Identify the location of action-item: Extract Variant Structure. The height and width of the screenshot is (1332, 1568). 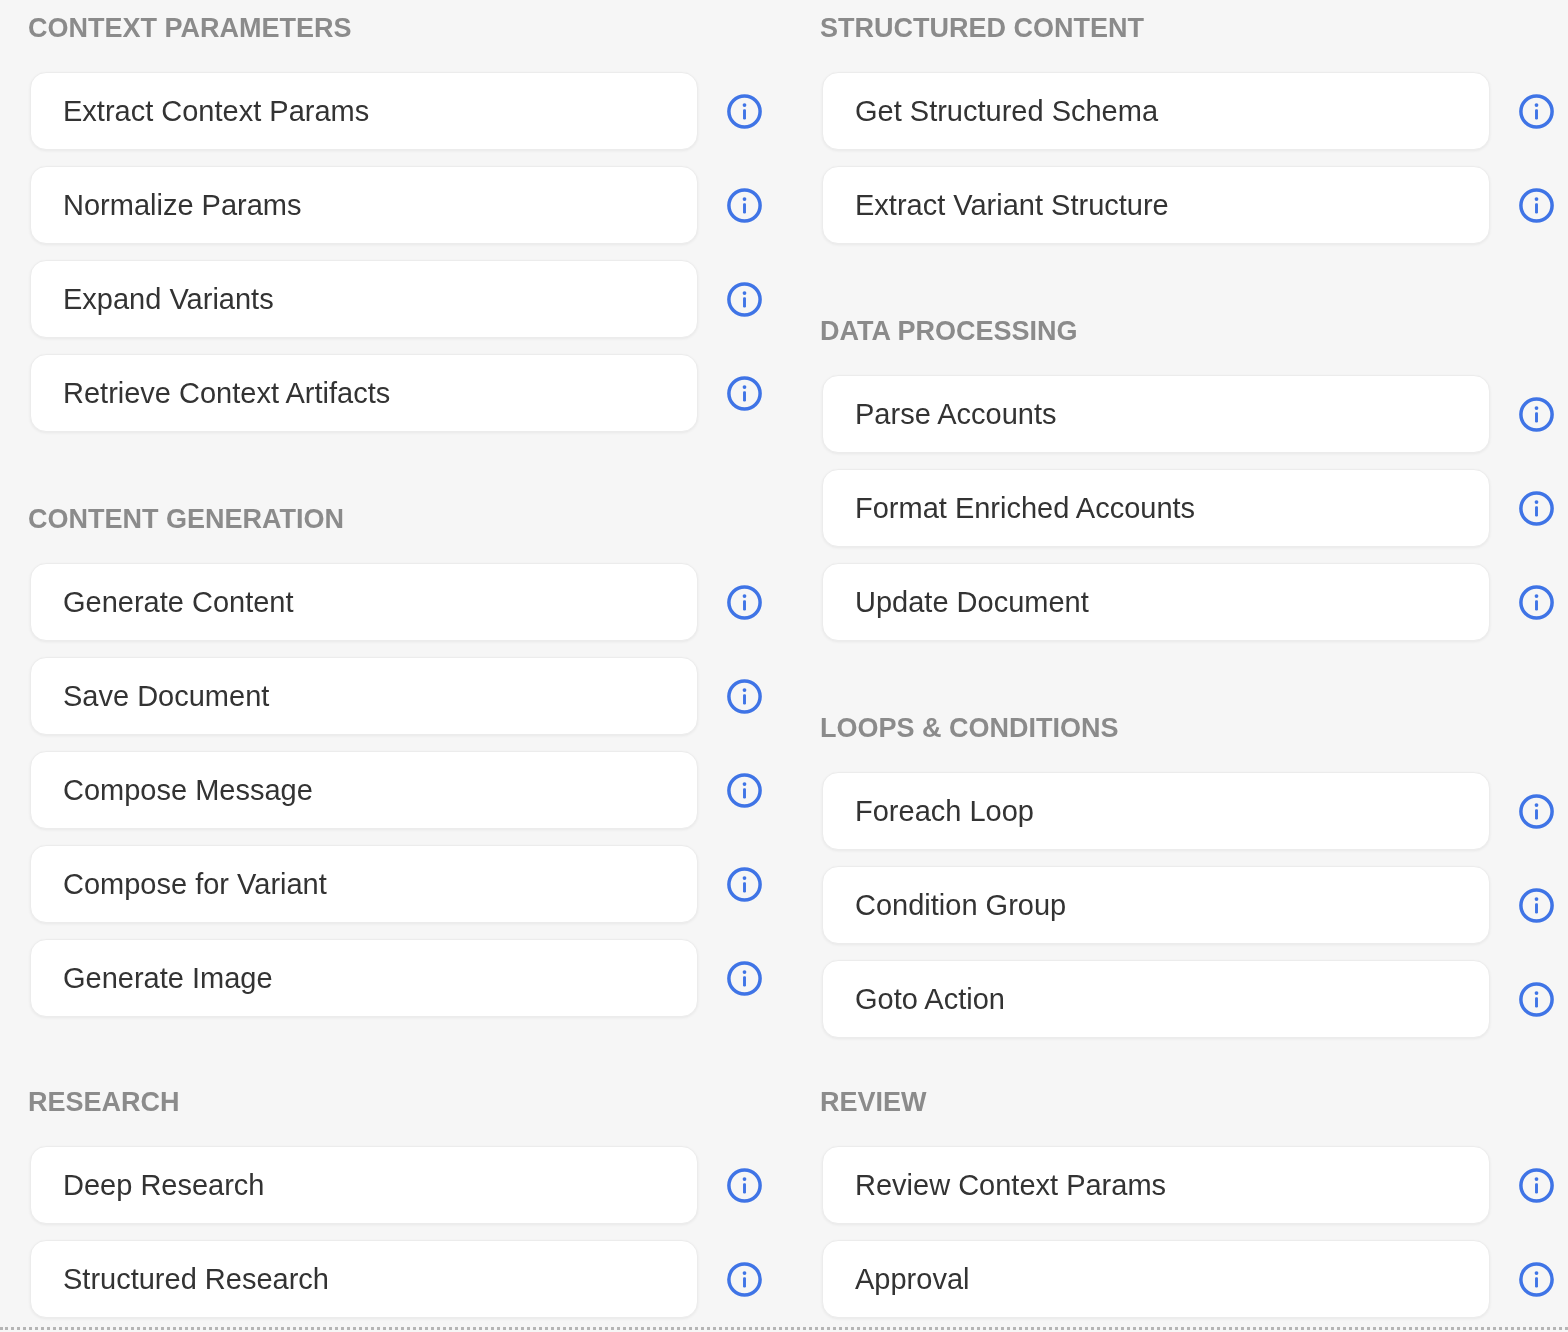
(1156, 205).